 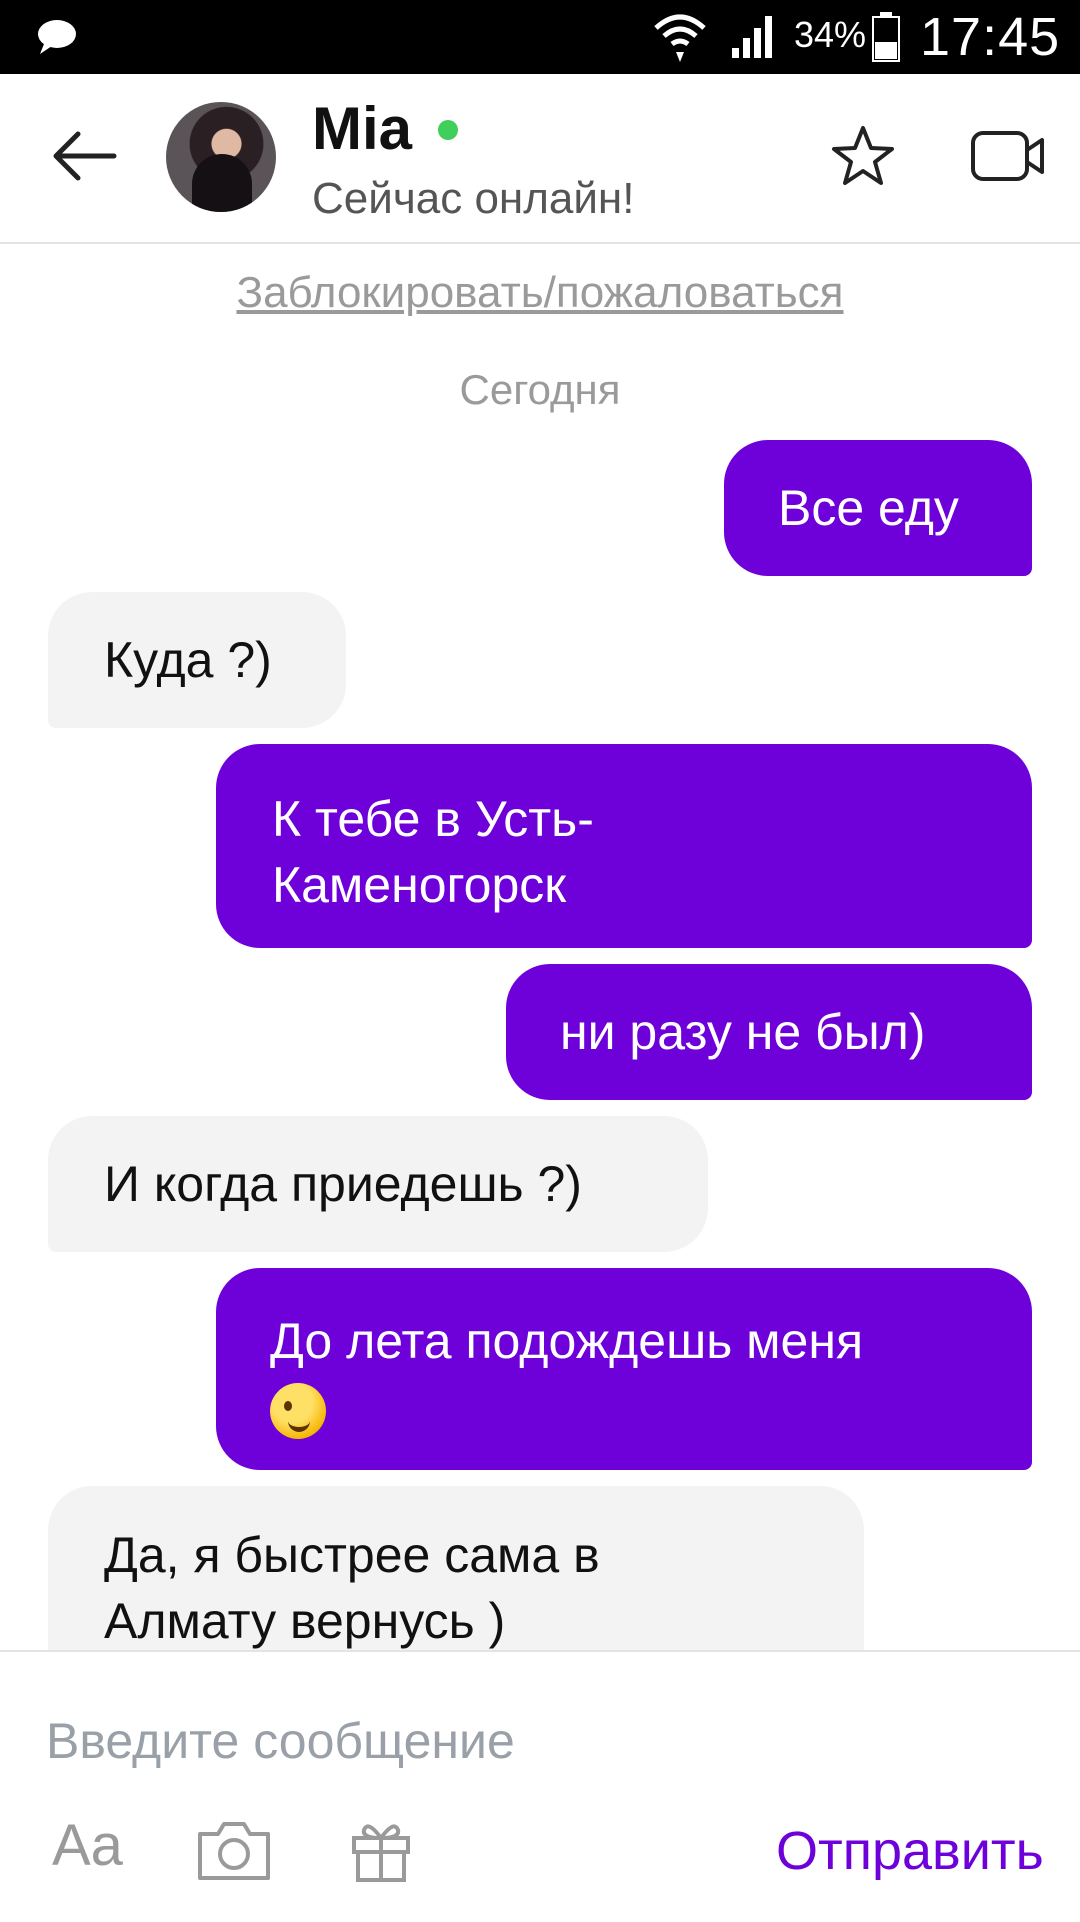 What do you see at coordinates (680, 38) in the screenshot?
I see `wifi-icon` at bounding box center [680, 38].